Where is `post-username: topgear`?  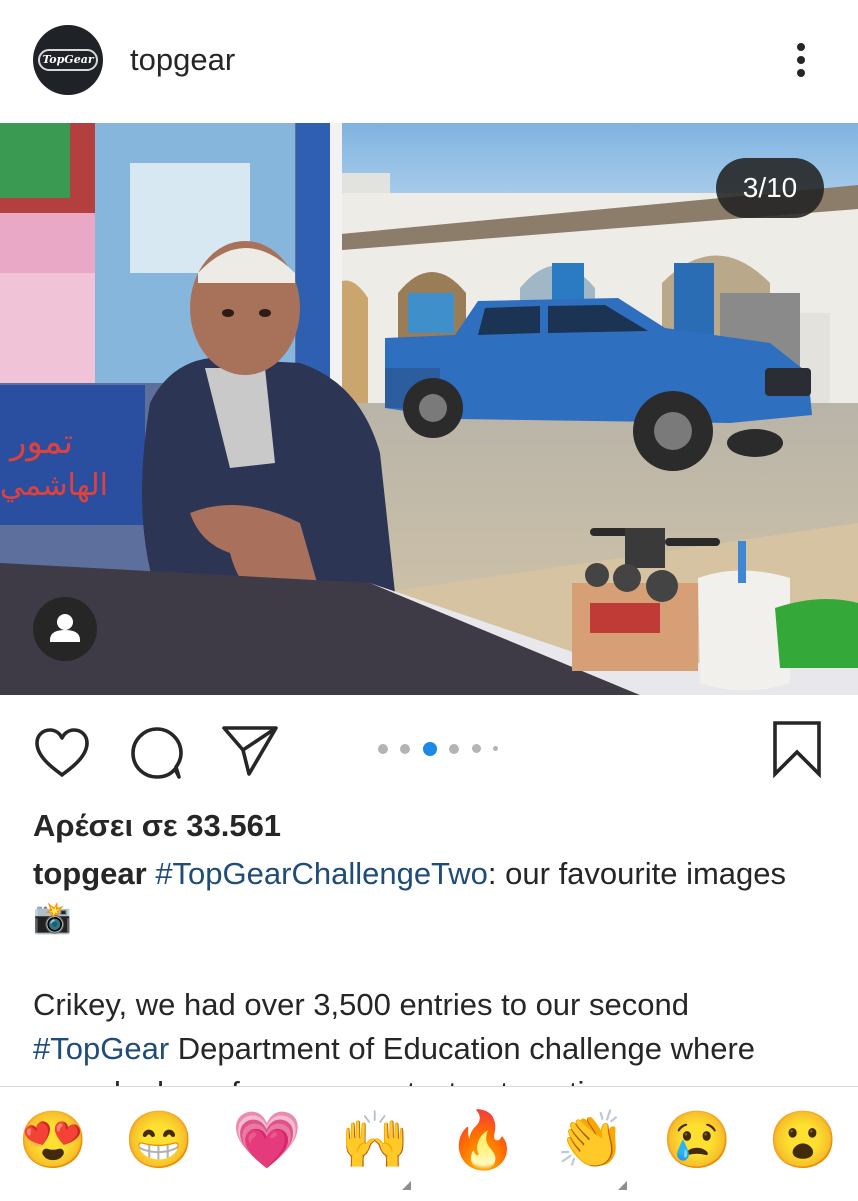 post-username: topgear is located at coordinates (182, 60).